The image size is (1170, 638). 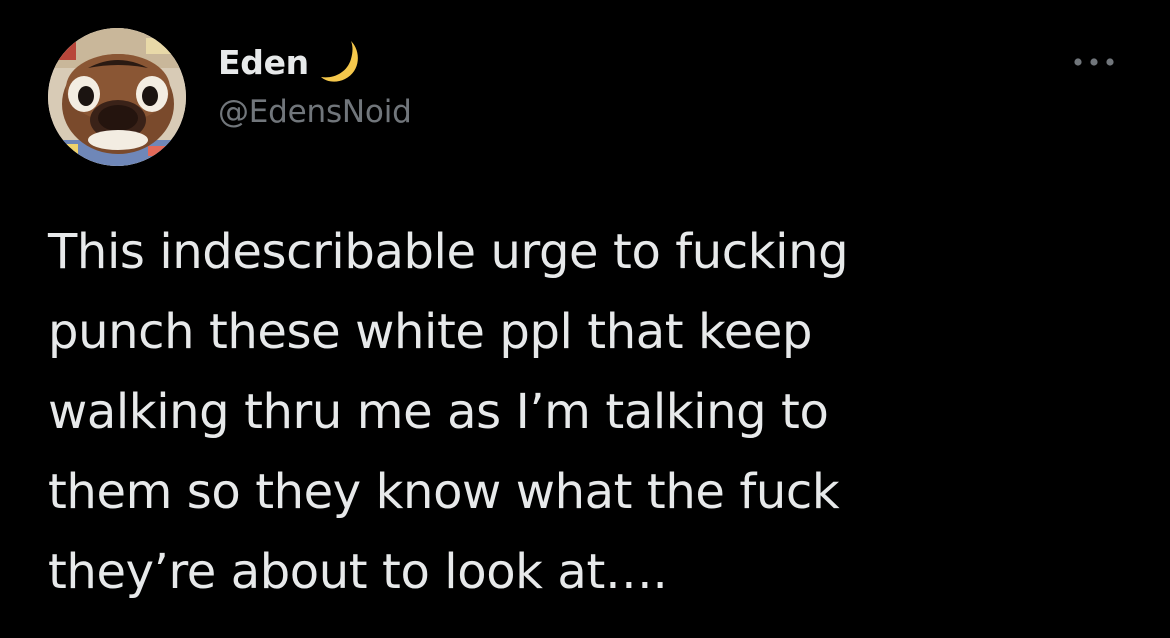 I want to click on tweet-text-line: they’re about to look at…., so click(x=358, y=572).